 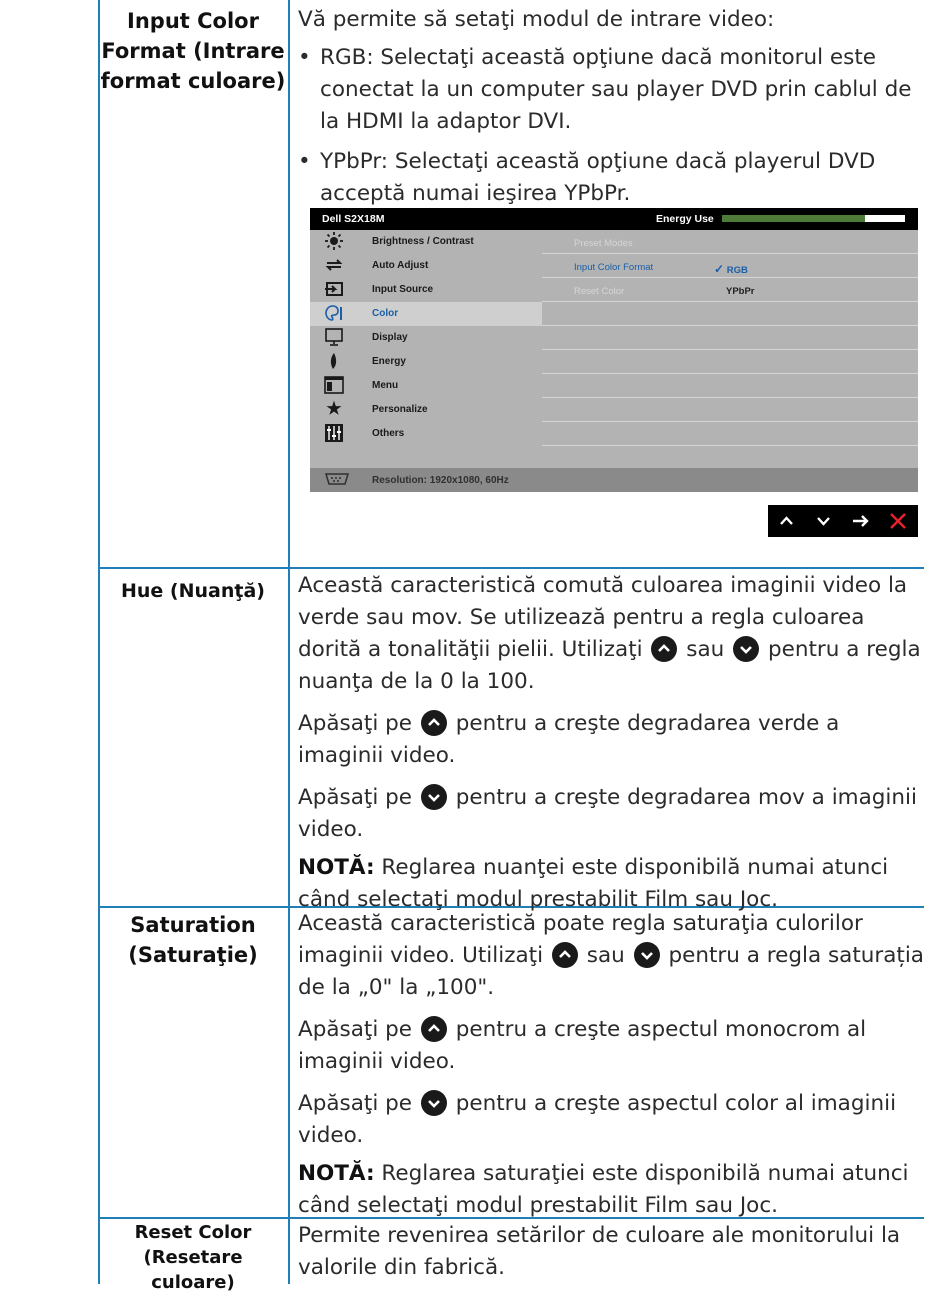 I want to click on sliders-icon, so click(x=334, y=433).